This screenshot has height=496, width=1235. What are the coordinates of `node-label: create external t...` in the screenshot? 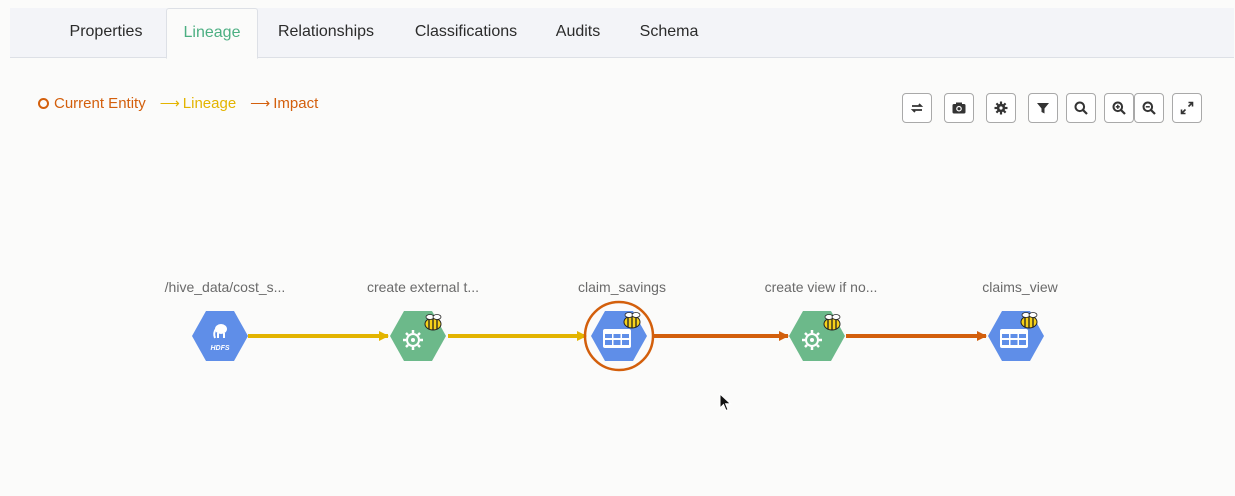 It's located at (423, 287).